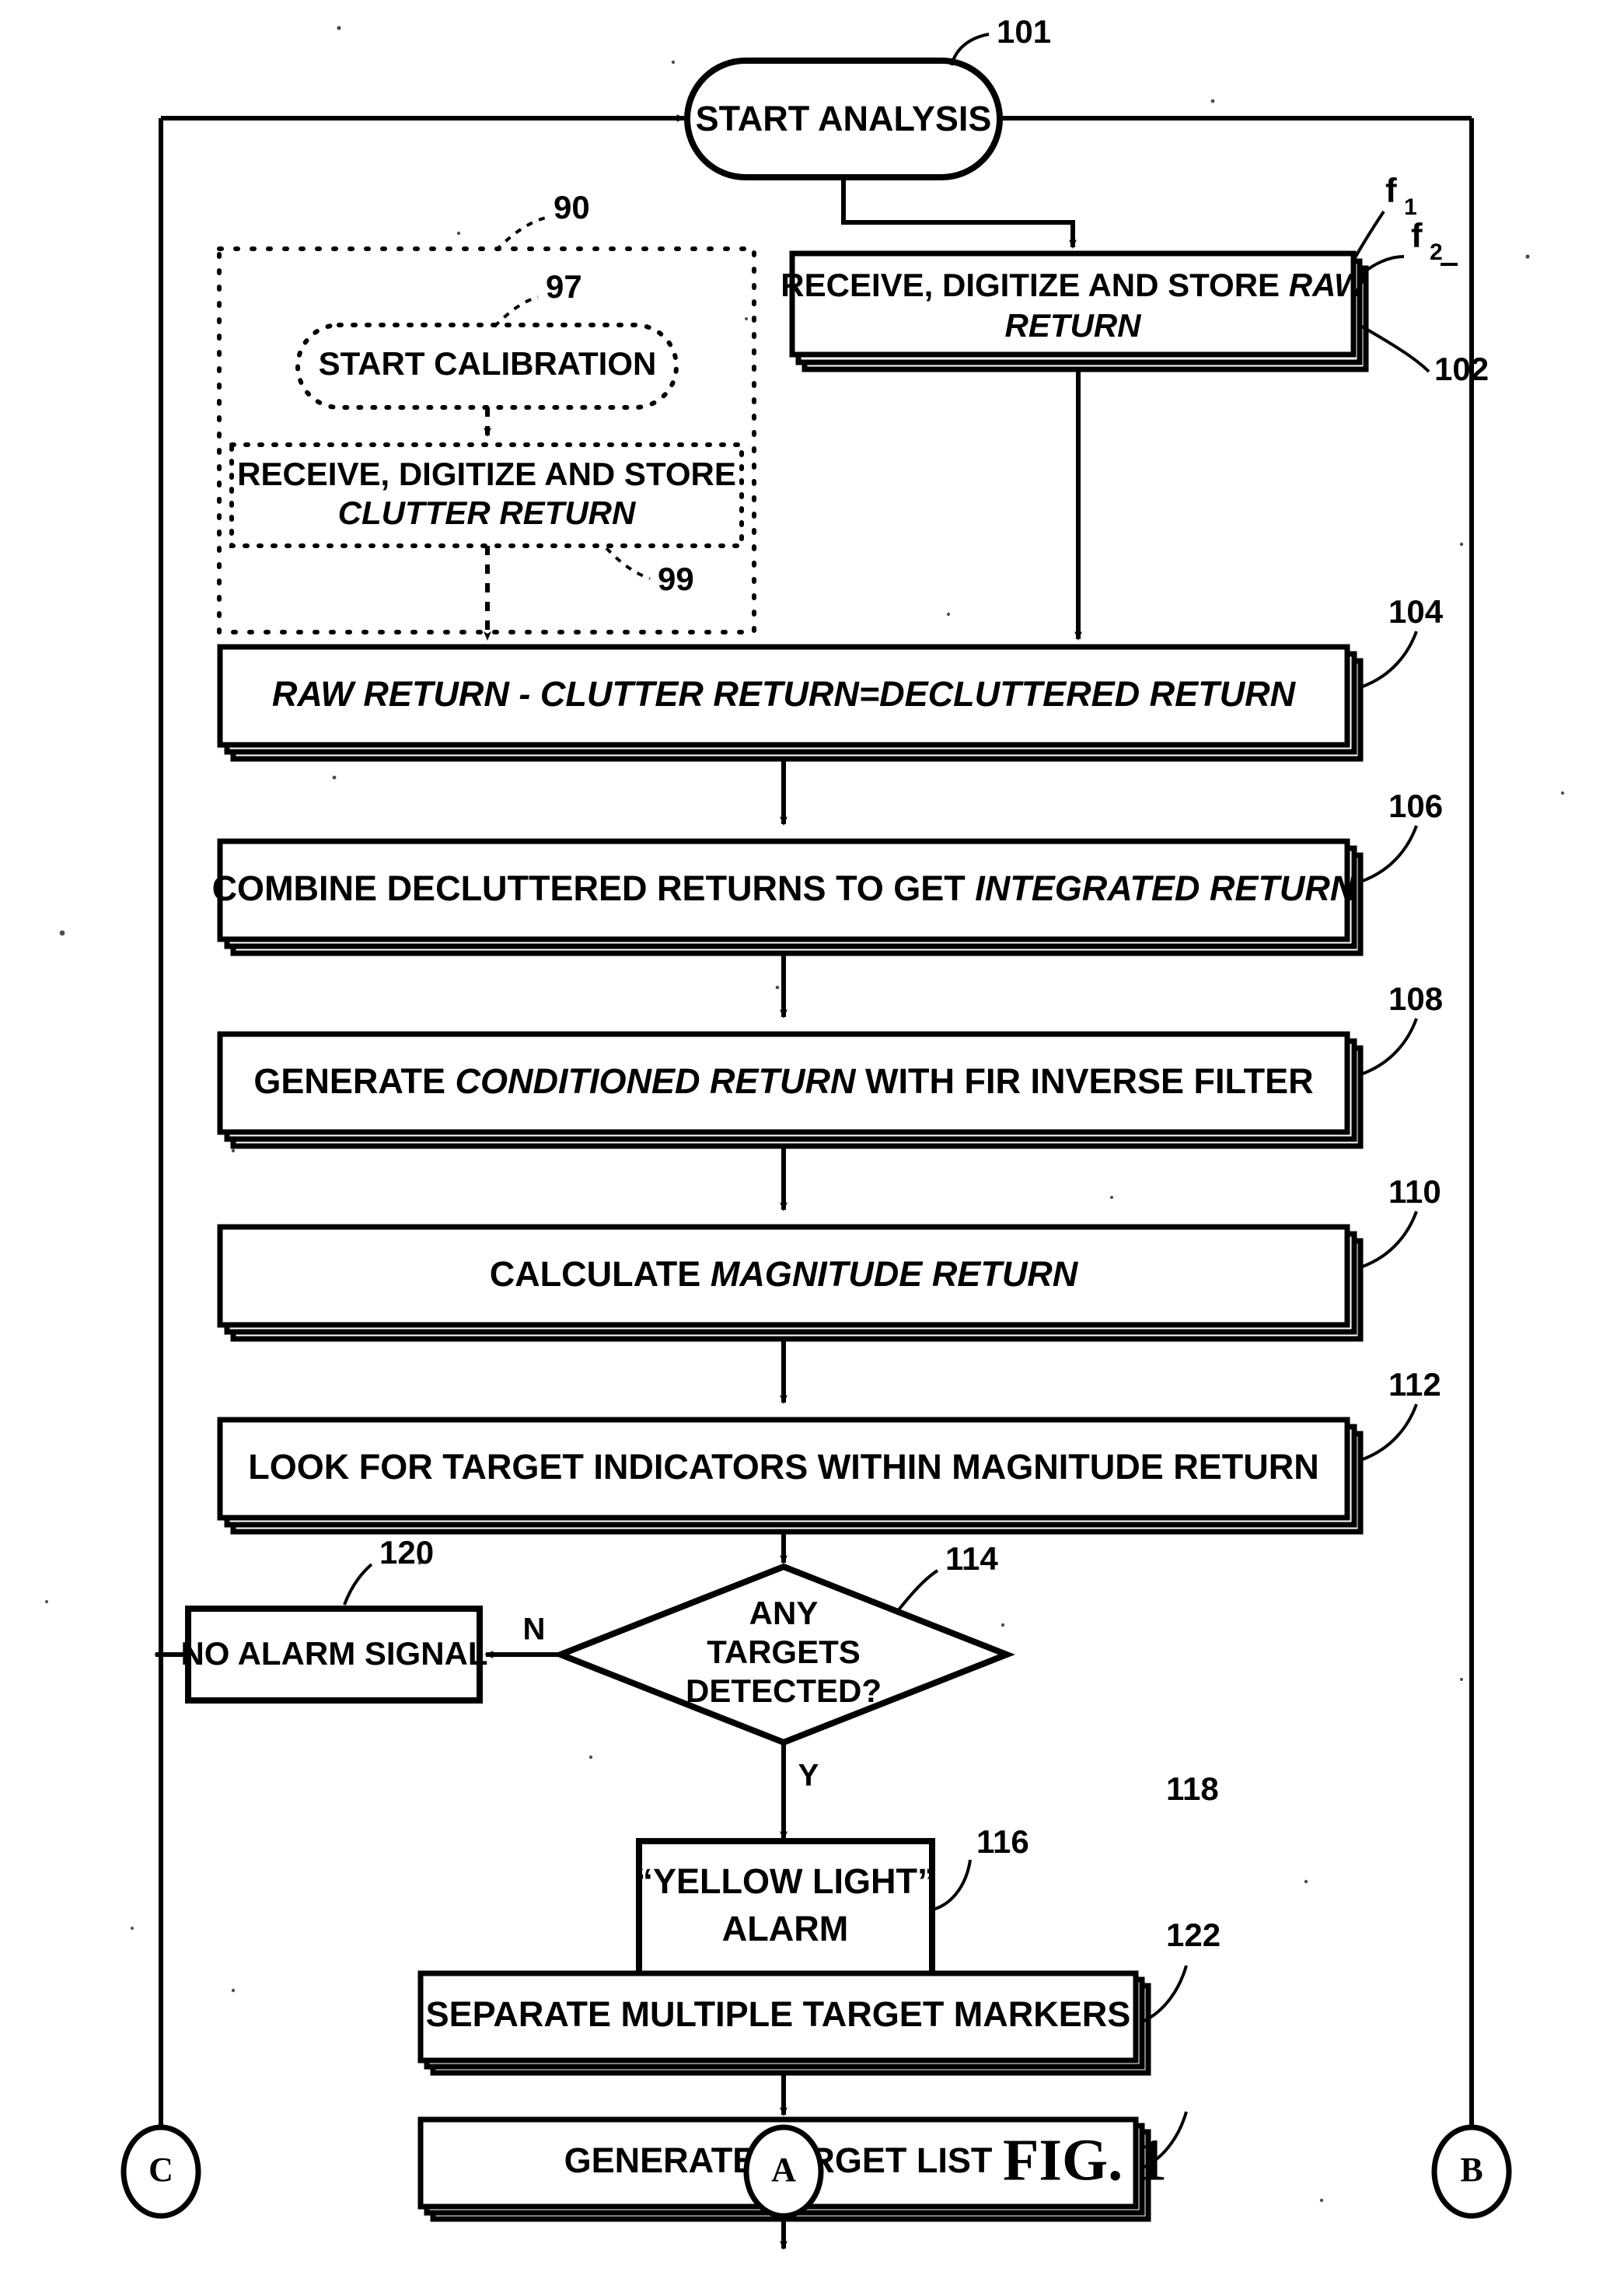 The image size is (1610, 2296). I want to click on connector-a-label: A, so click(783, 2170).